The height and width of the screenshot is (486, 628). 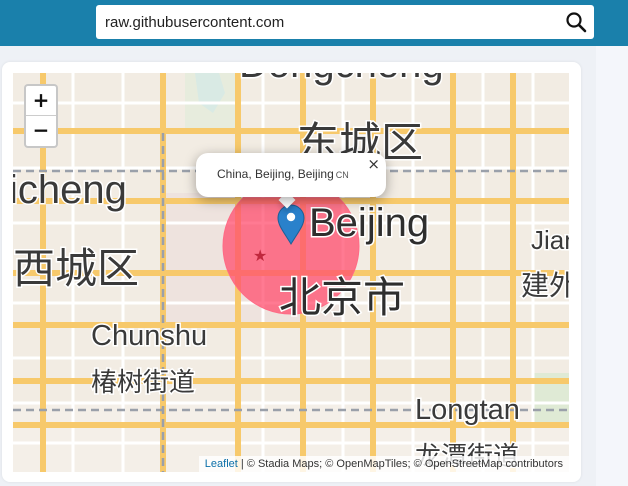 I want to click on top-bar, so click(x=314, y=23).